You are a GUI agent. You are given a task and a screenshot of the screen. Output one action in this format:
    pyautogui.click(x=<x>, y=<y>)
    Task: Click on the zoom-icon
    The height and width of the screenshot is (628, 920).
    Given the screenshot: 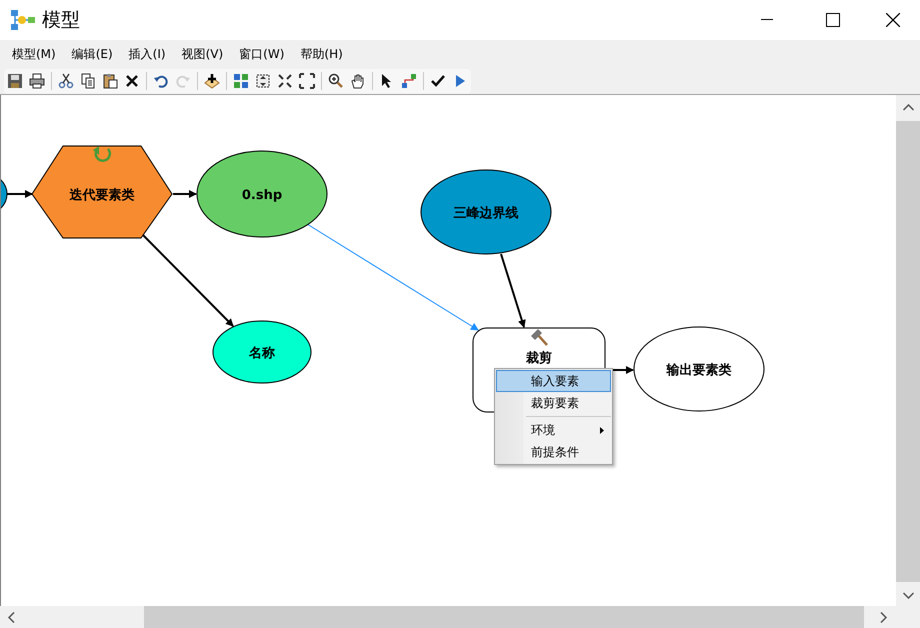 What is the action you would take?
    pyautogui.click(x=336, y=81)
    